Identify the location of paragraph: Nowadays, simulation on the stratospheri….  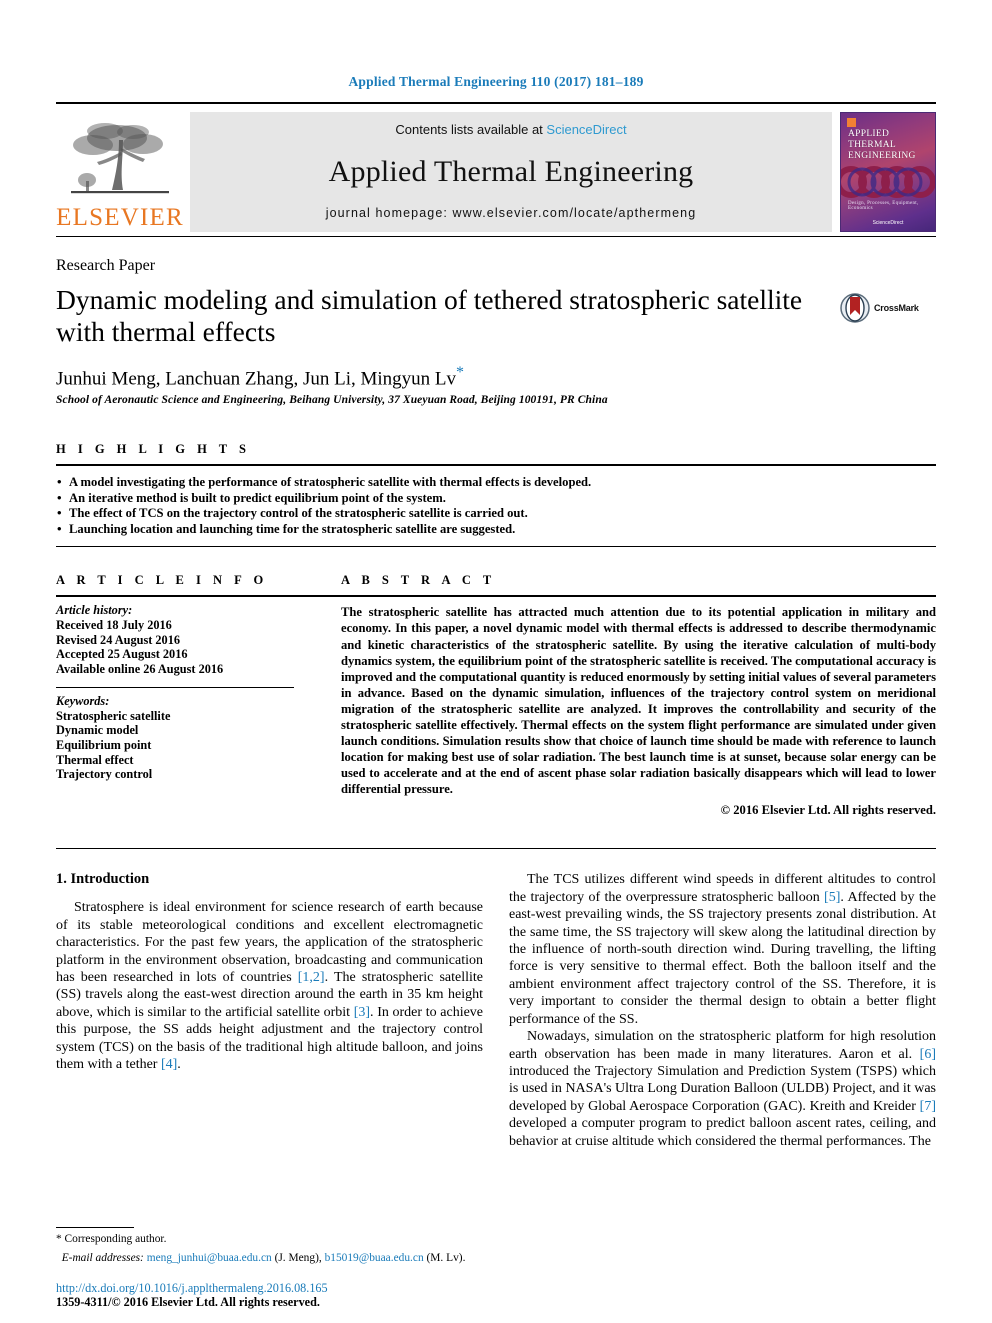
(722, 1089).